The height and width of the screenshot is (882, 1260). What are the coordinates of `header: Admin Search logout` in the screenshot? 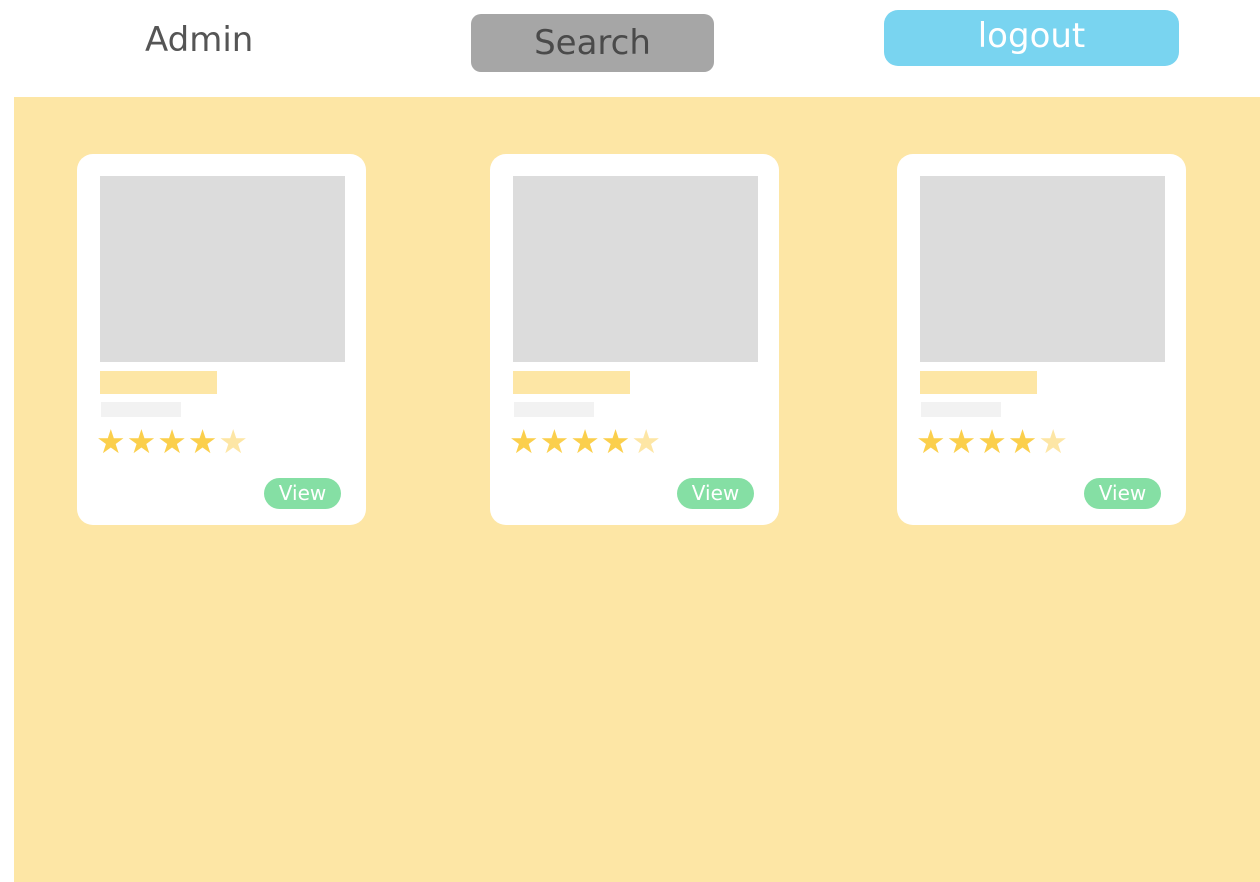 It's located at (630, 48).